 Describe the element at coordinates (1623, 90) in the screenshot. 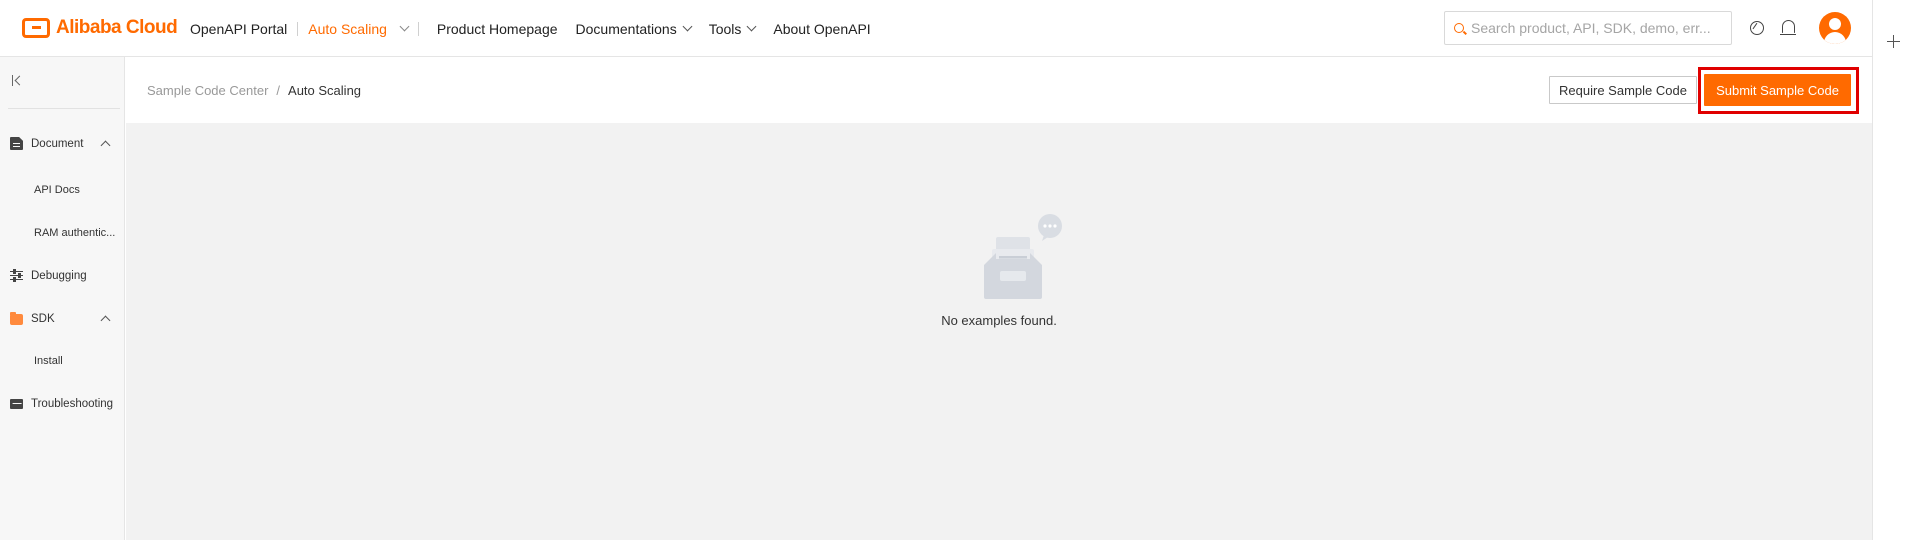

I see `require-sample-code-button: Require Sample Code` at that location.